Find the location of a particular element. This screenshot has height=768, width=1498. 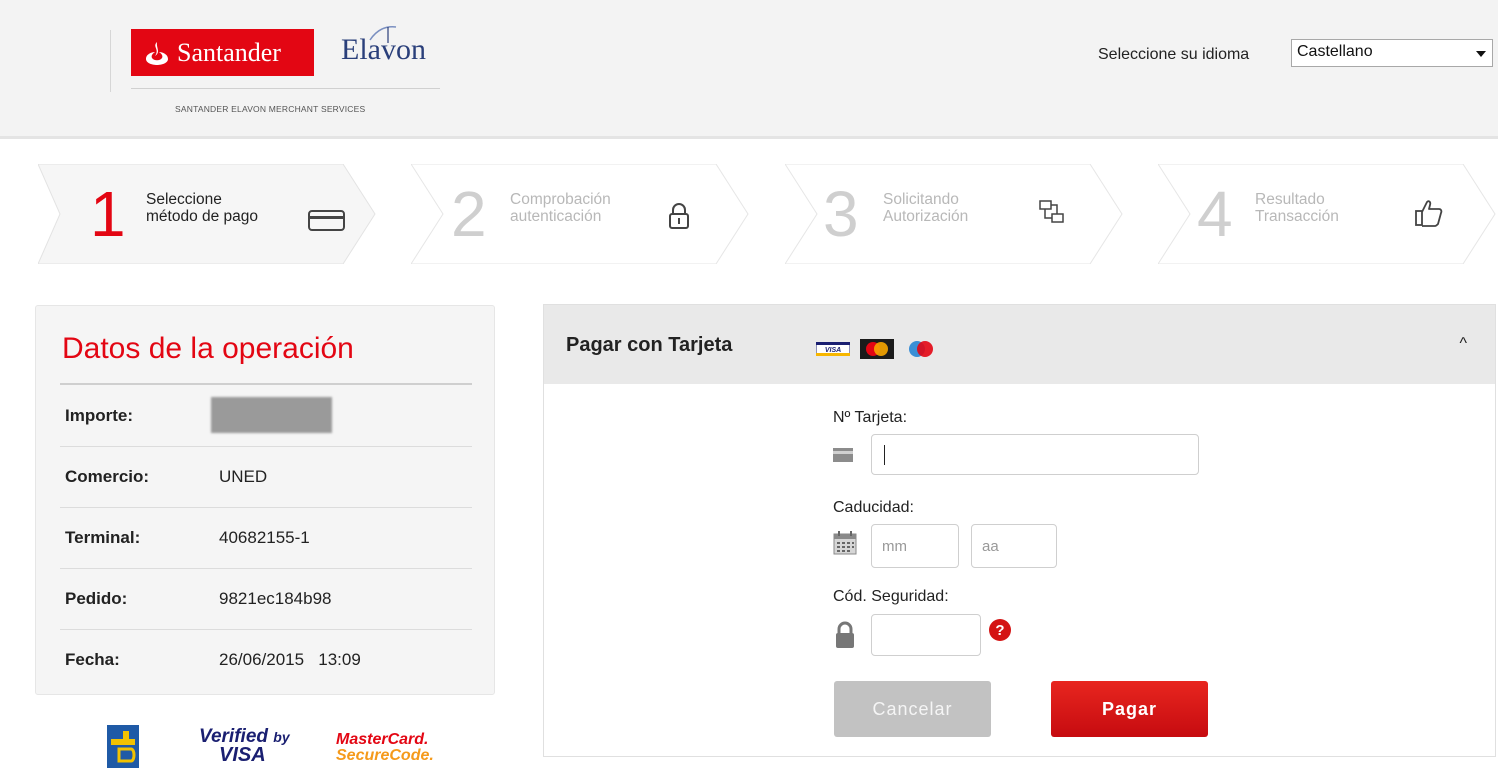

step-3: 3 Solicitando Autorización is located at coordinates (955, 214).